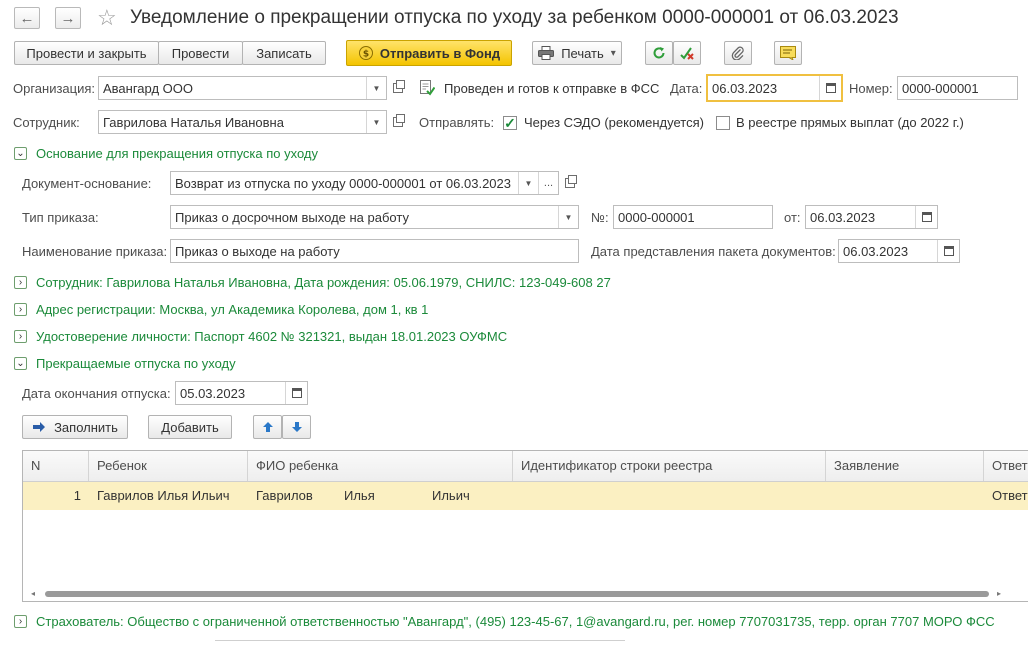 This screenshot has width=1028, height=654. I want to click on document-posted-icon, so click(427, 88).